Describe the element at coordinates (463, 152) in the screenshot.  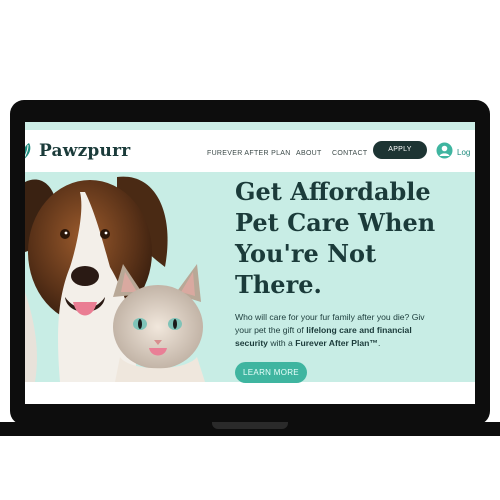
I see `login-link: Log` at that location.